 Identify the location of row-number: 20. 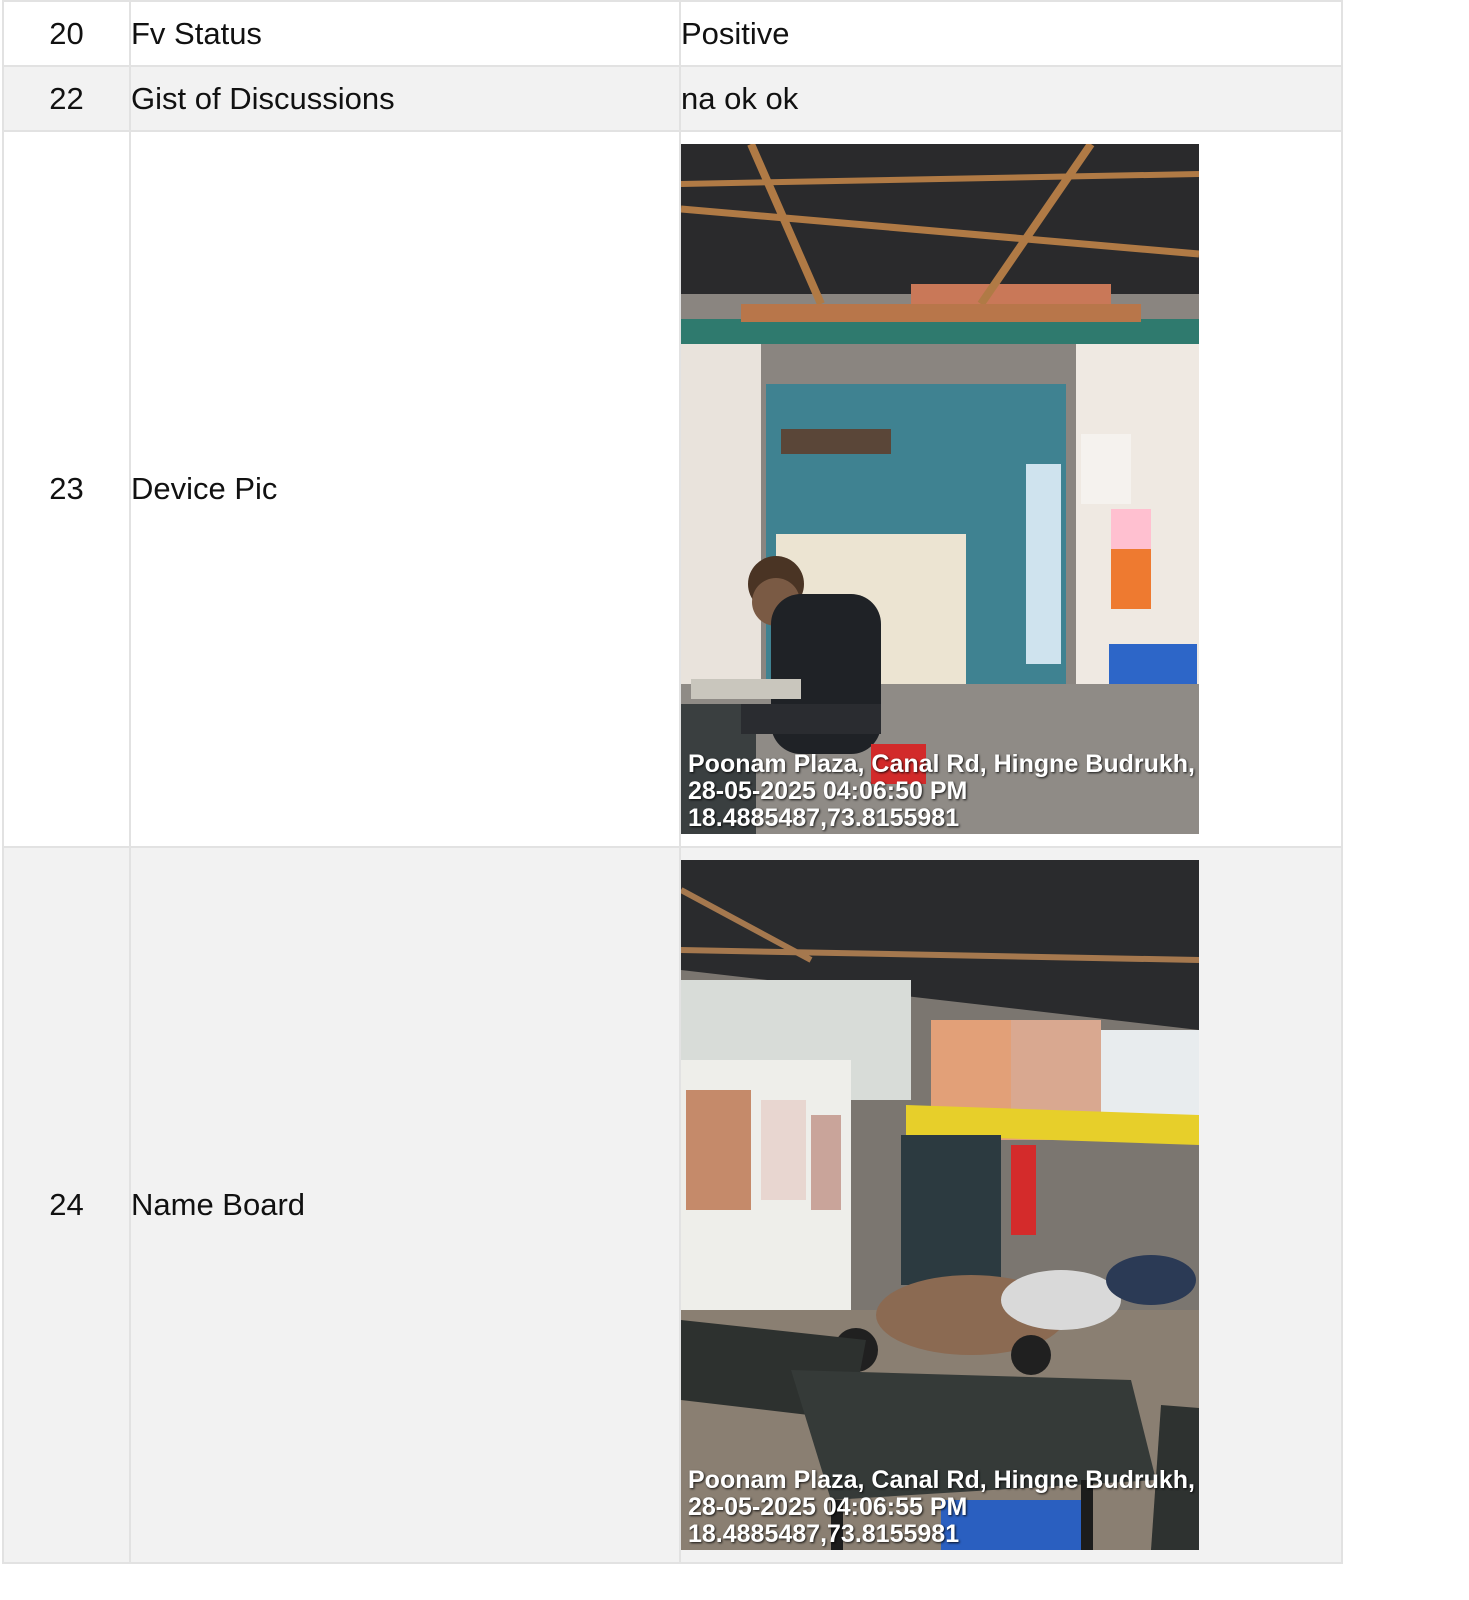
(66, 33).